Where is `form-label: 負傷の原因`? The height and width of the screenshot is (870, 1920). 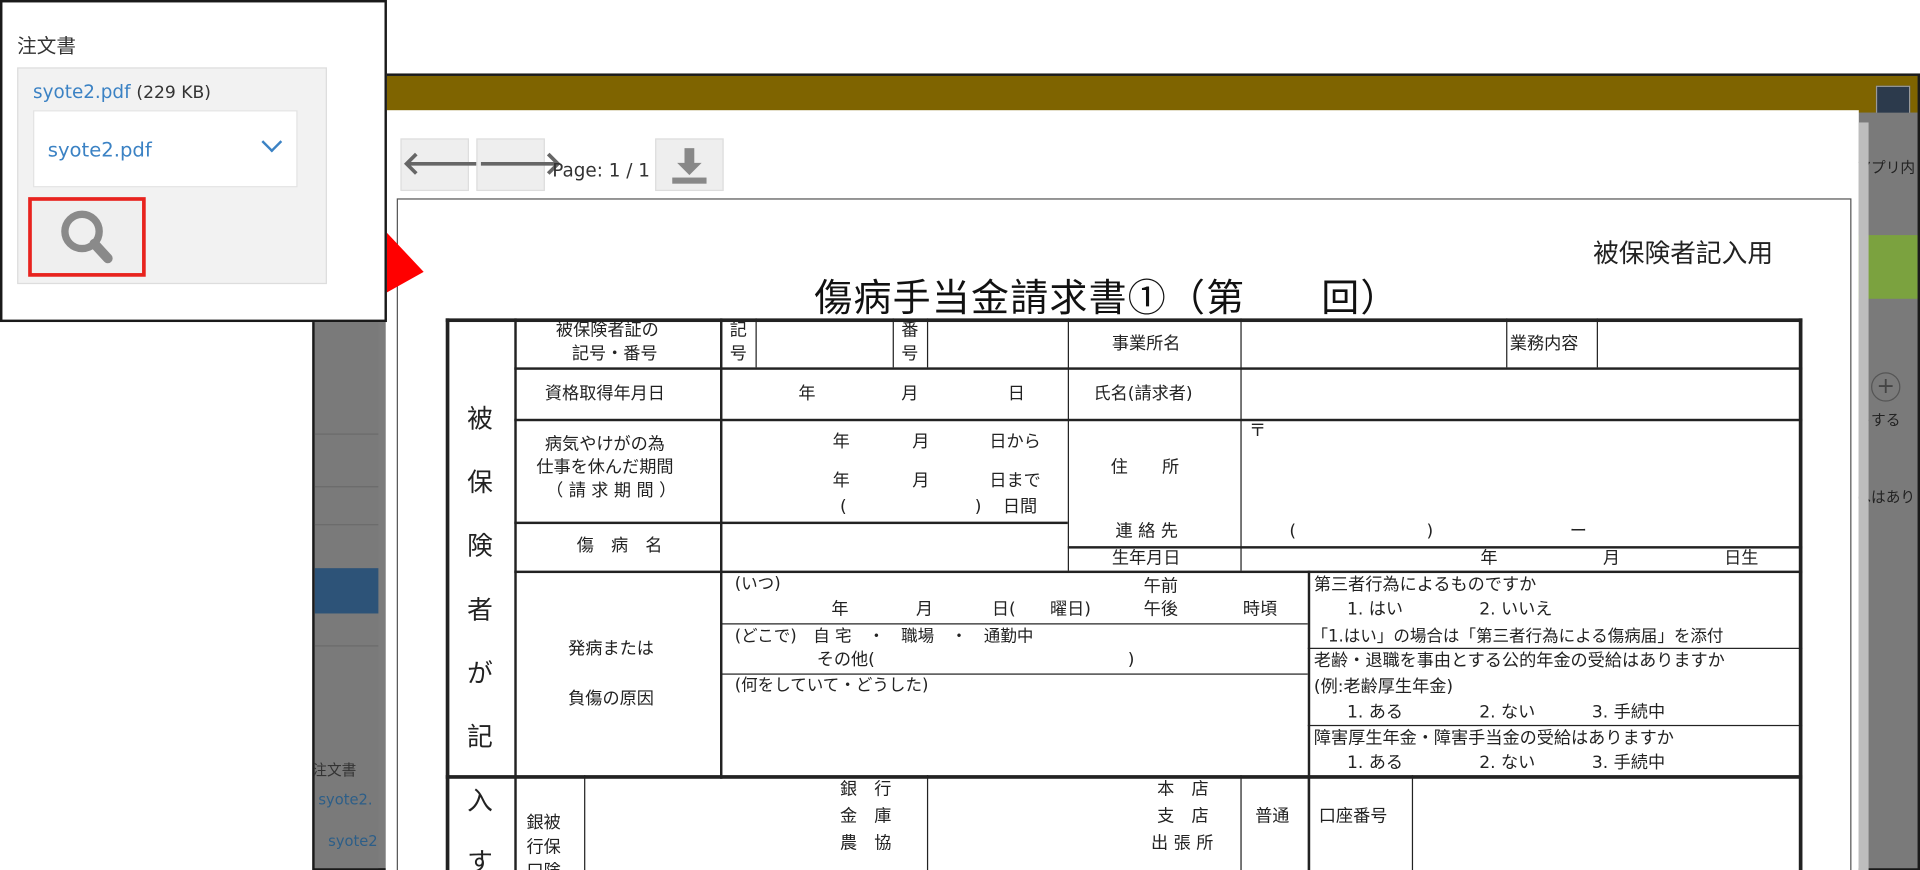 form-label: 負傷の原因 is located at coordinates (611, 699).